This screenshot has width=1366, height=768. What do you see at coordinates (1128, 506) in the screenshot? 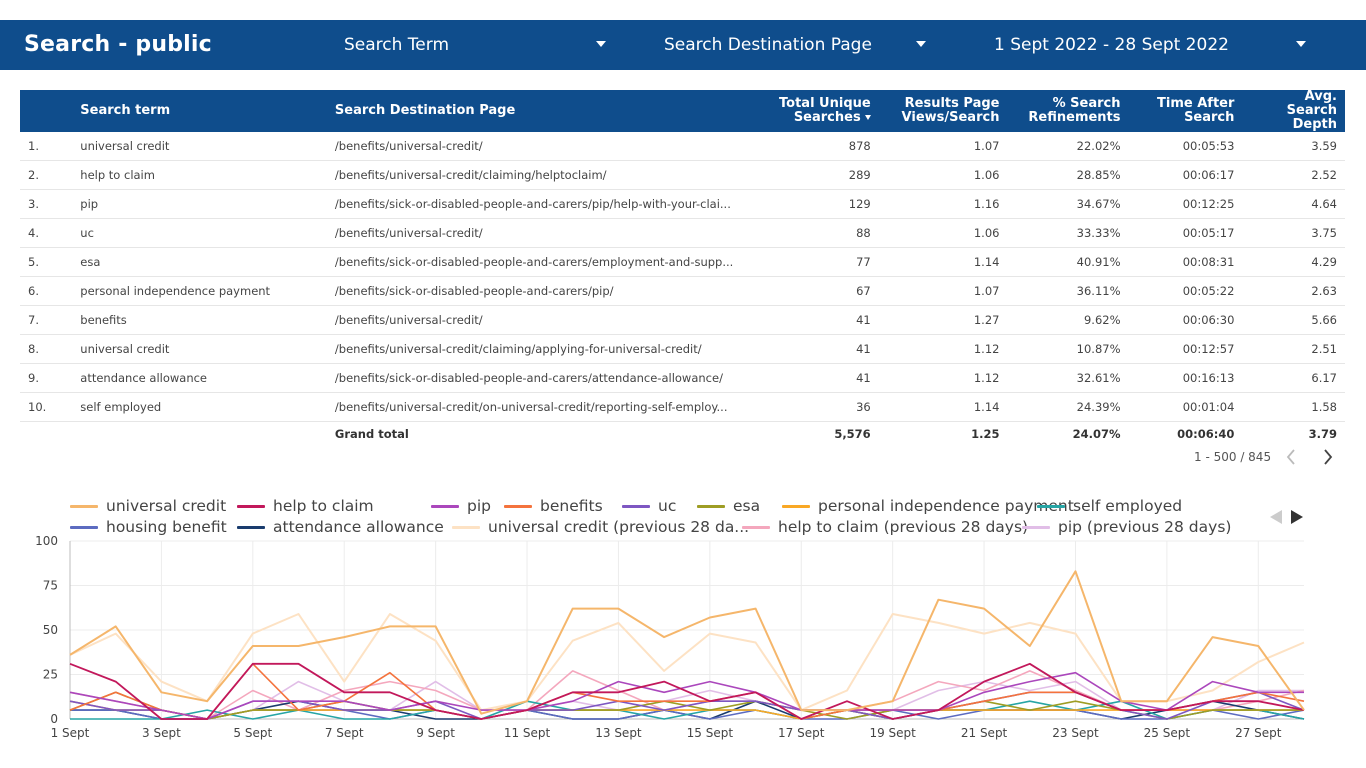
I see `legend-label: self employed` at bounding box center [1128, 506].